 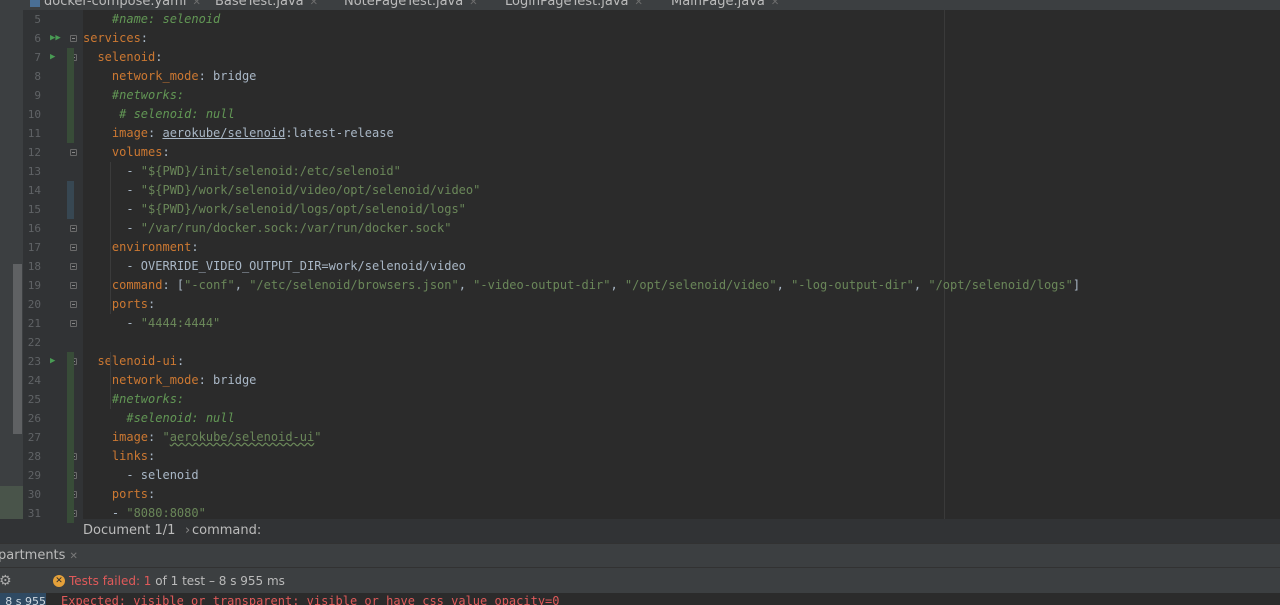 What do you see at coordinates (202, 437) in the screenshot?
I see `code-line: image: "aerokube/selenoid-ui"` at bounding box center [202, 437].